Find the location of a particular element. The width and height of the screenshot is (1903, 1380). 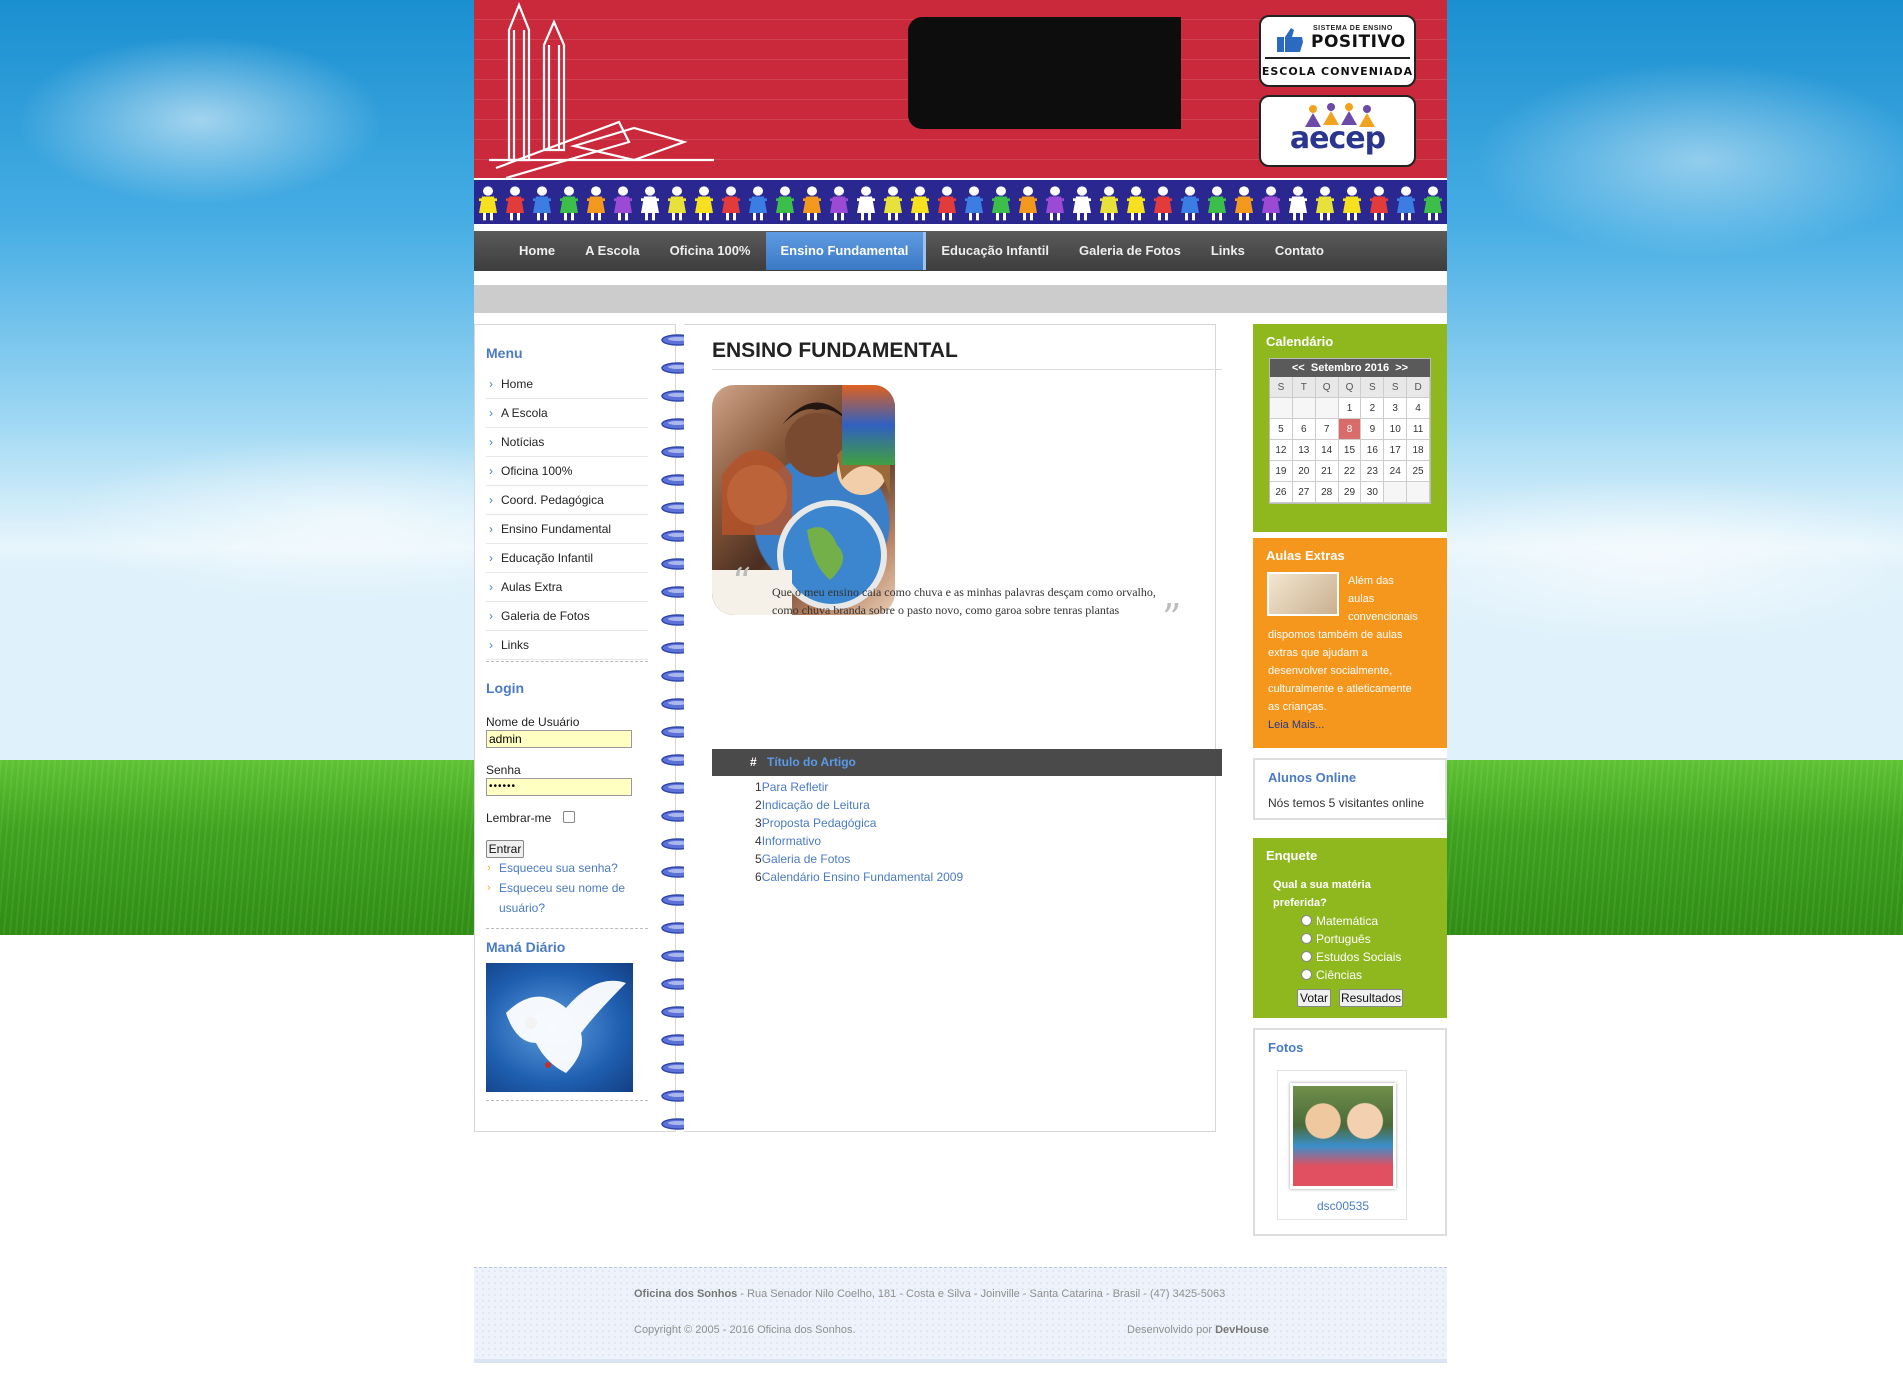

positivo-subtitle: SISTEMA DE ENSINO is located at coordinates (1353, 28).